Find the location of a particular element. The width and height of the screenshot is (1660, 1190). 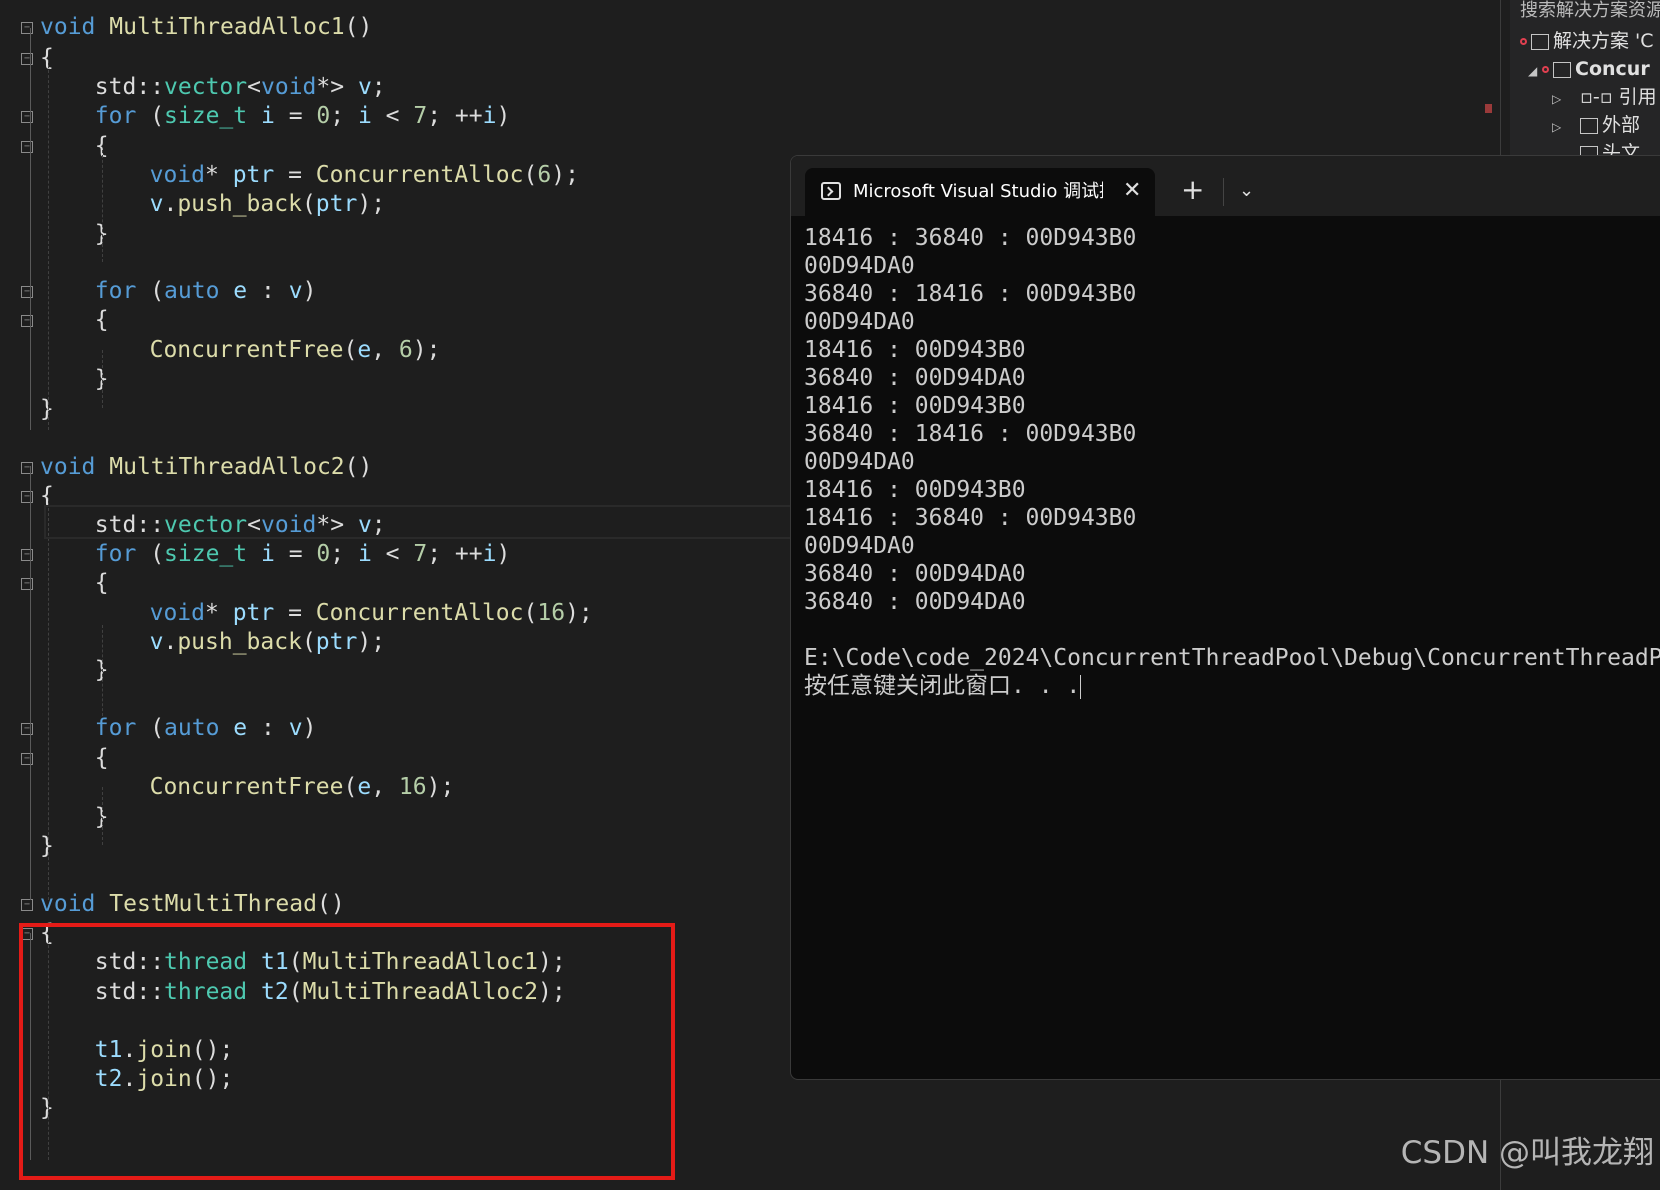

terminal-output-line: 18416 : 36840 : 00D943B0 is located at coordinates (970, 518).